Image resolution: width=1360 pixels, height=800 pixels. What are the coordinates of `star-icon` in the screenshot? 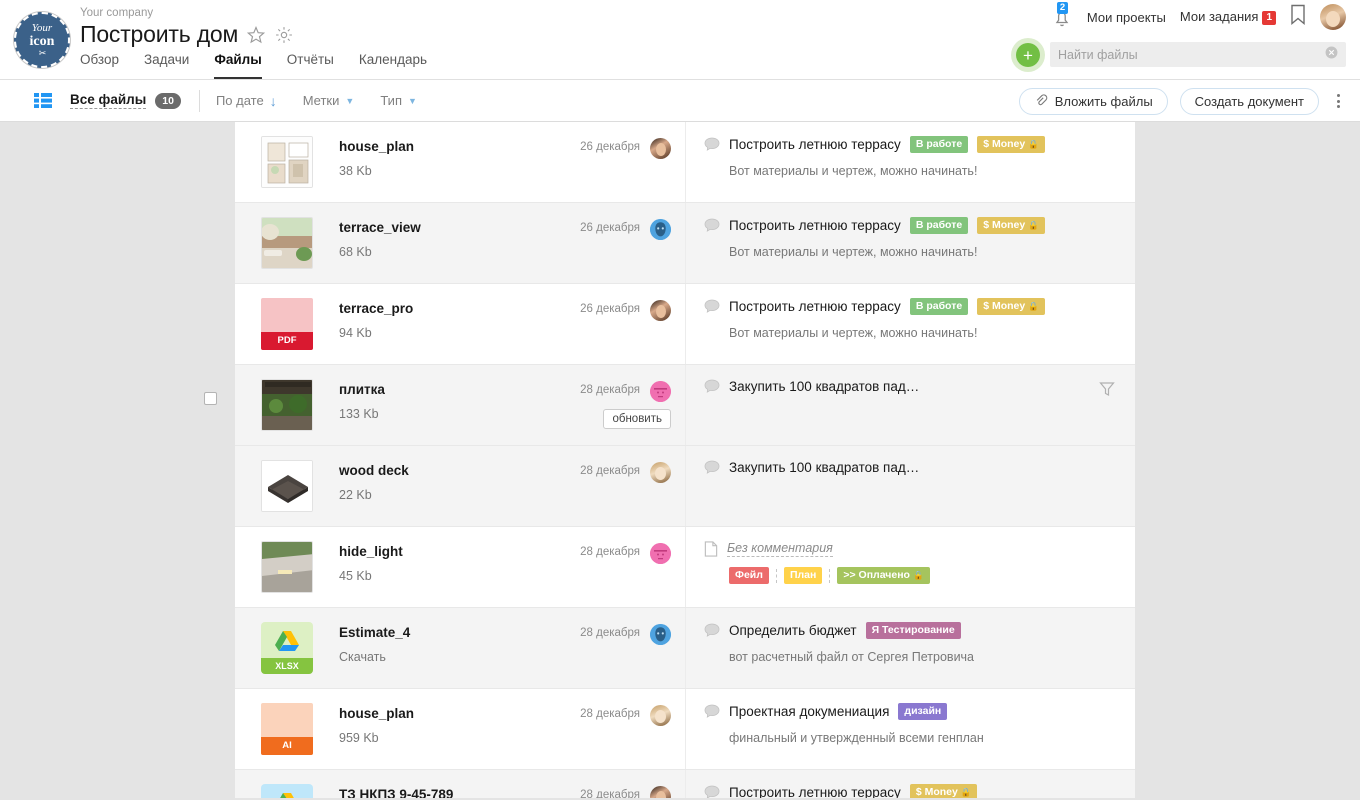 It's located at (256, 35).